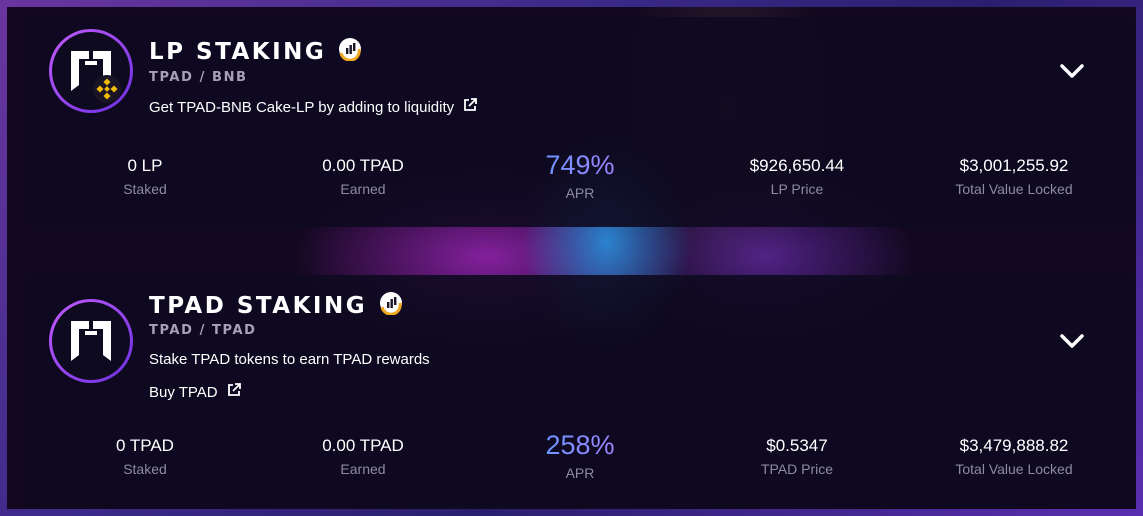 The width and height of the screenshot is (1143, 516). Describe the element at coordinates (238, 52) in the screenshot. I see `card-title: LP STAKING` at that location.